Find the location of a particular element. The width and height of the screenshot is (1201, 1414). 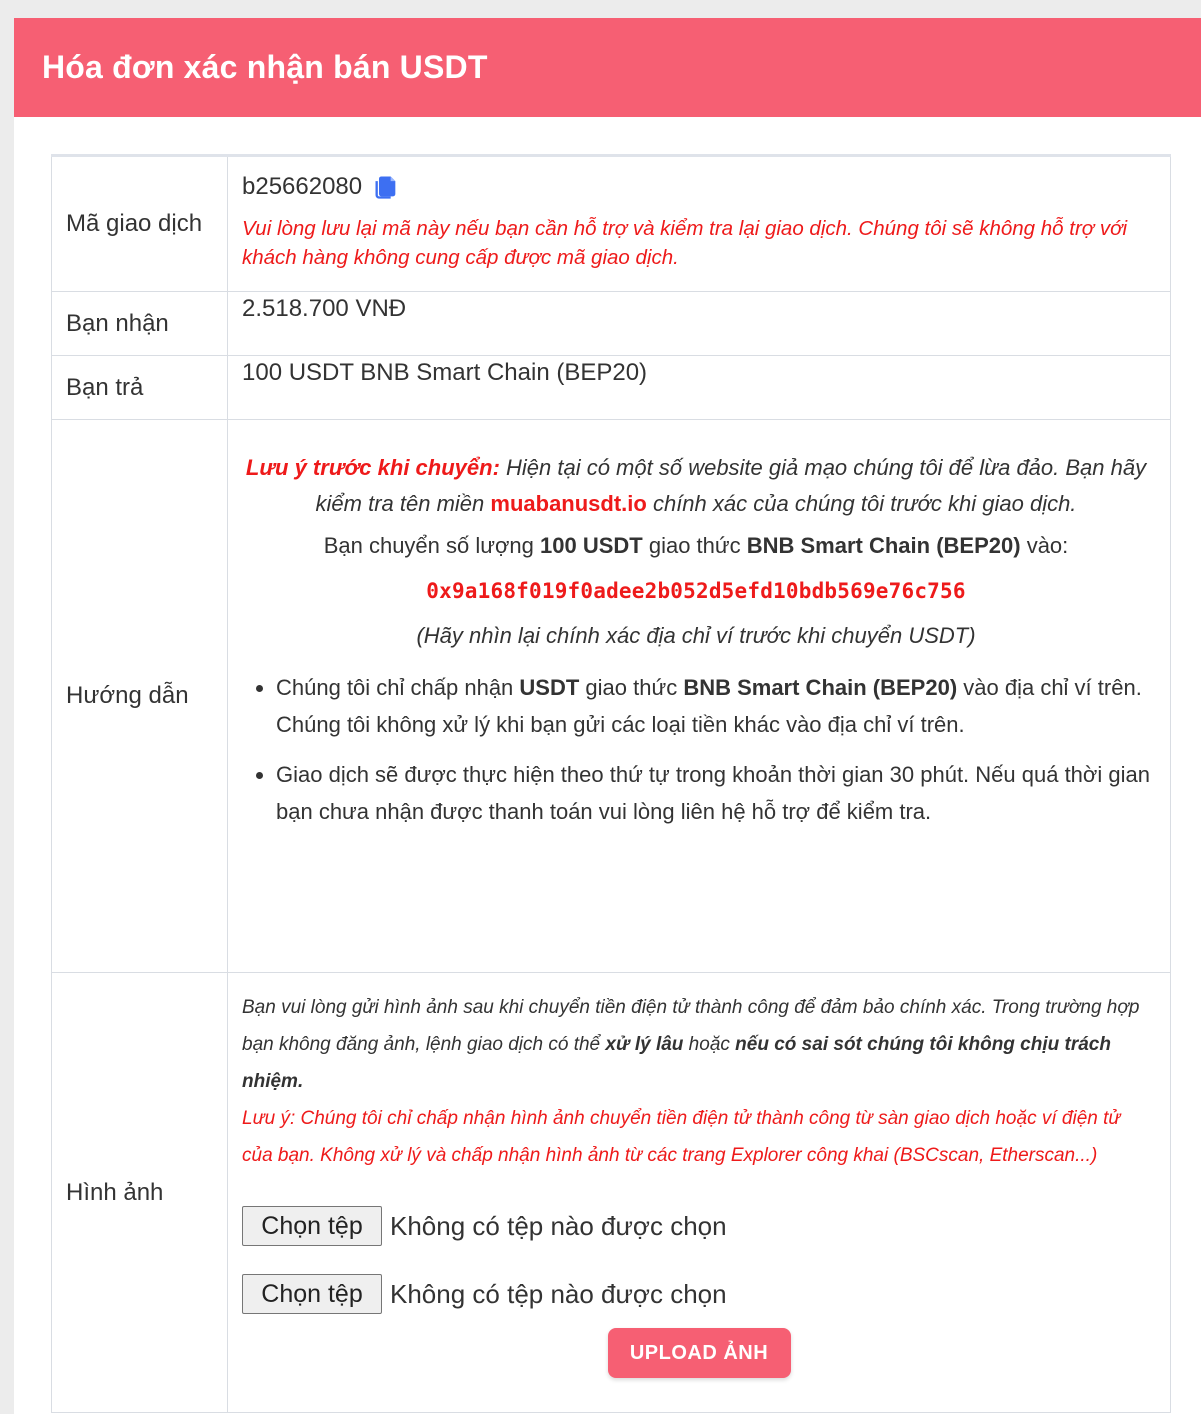

transfer-protocol-word: giao thức is located at coordinates (694, 545).